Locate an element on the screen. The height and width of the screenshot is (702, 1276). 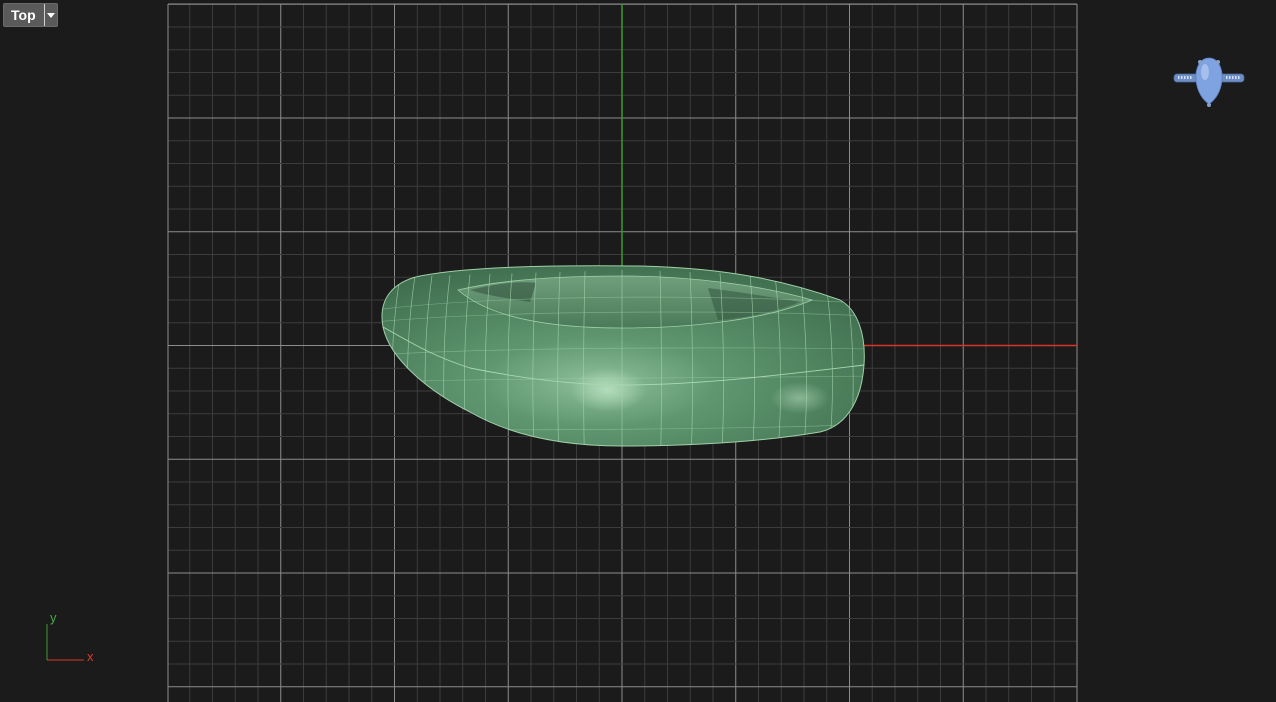
chevron-down-icon is located at coordinates (50, 15).